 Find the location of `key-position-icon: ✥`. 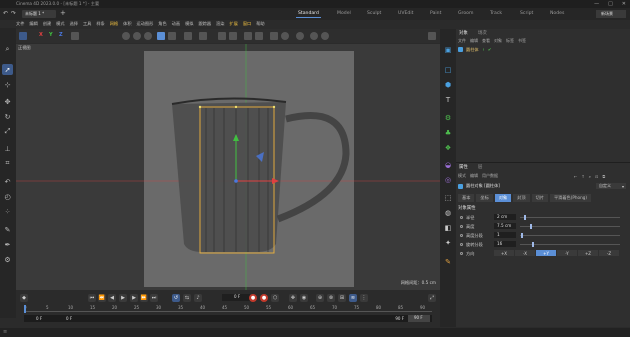

key-position-icon: ✥ is located at coordinates (293, 298).